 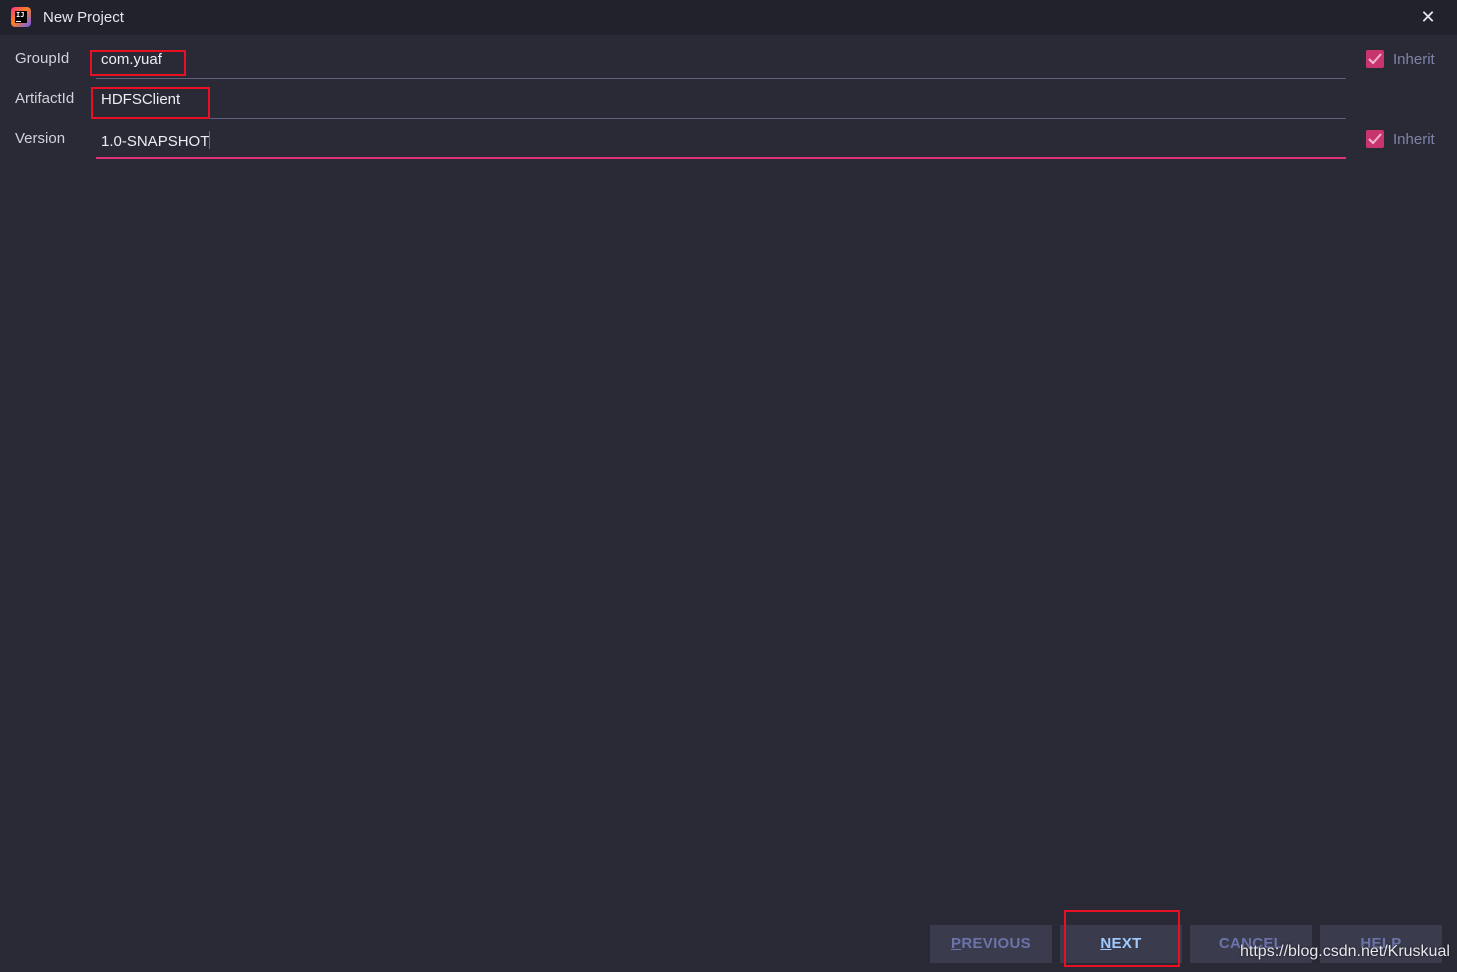 I want to click on group-id-inherit-label: Inherit, so click(x=1414, y=59).